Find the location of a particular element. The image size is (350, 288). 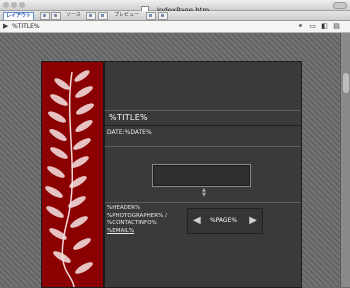

source-option-icon is located at coordinates (91, 16).